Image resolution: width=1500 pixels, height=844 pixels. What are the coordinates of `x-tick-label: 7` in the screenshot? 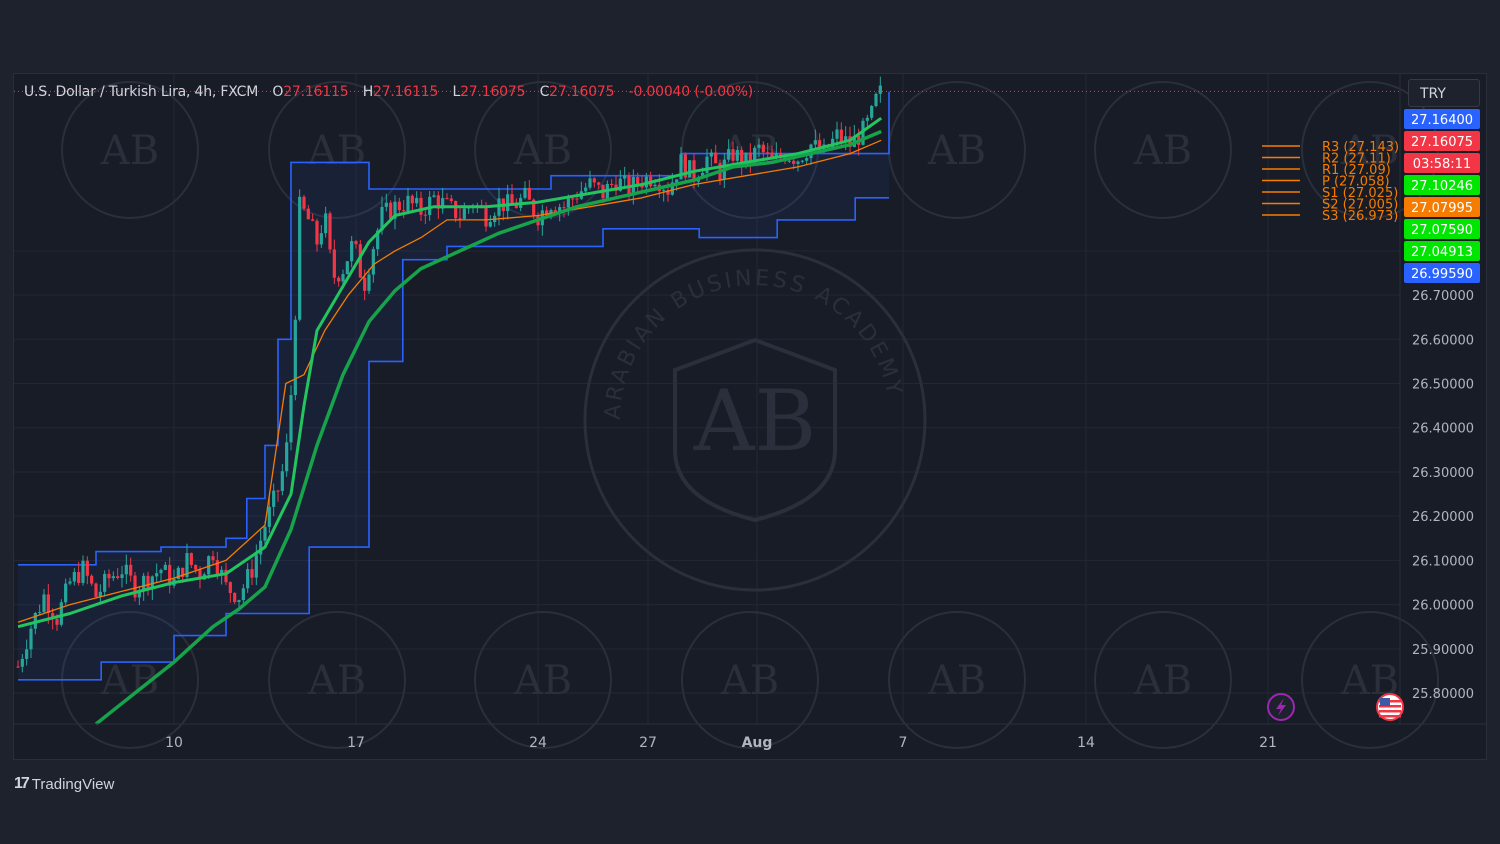 It's located at (903, 743).